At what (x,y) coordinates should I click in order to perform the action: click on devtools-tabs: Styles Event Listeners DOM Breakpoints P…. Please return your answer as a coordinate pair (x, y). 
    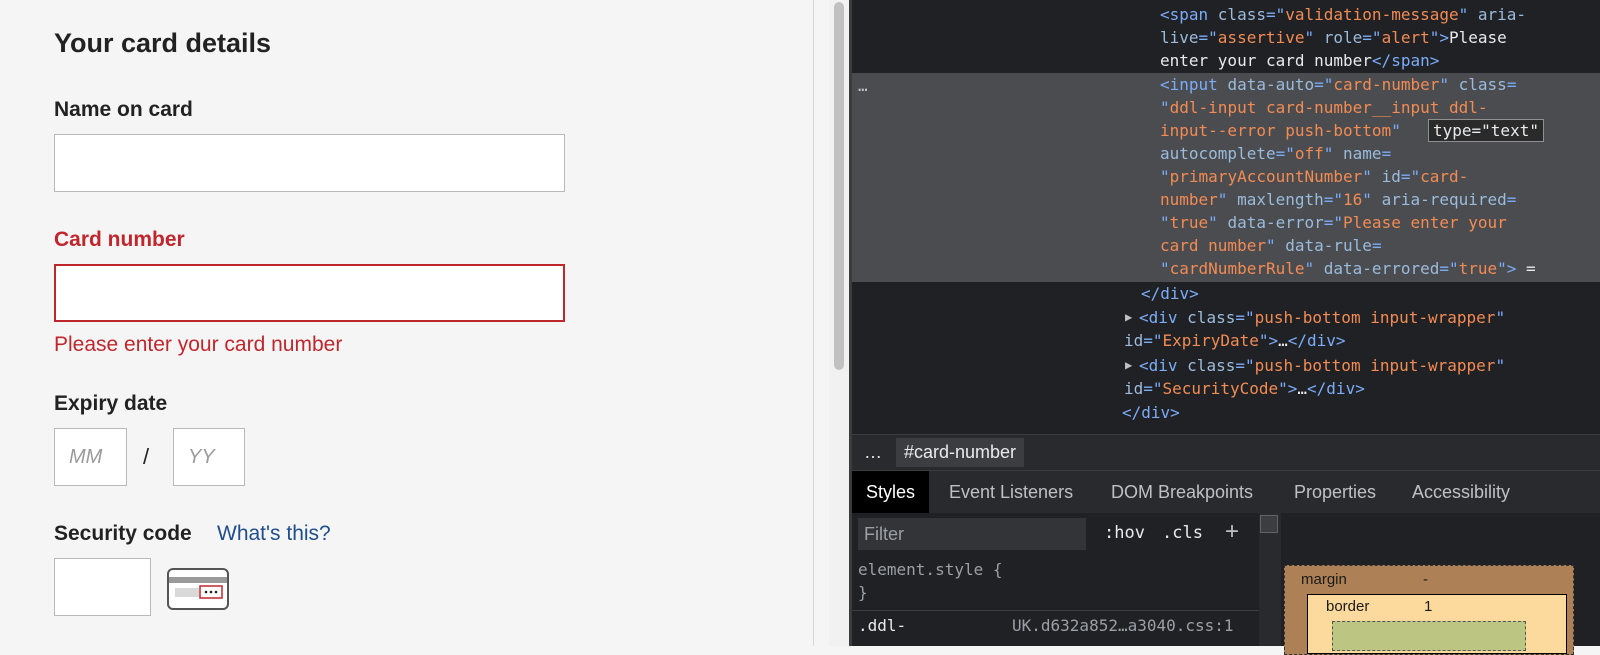
    Looking at the image, I should click on (1226, 492).